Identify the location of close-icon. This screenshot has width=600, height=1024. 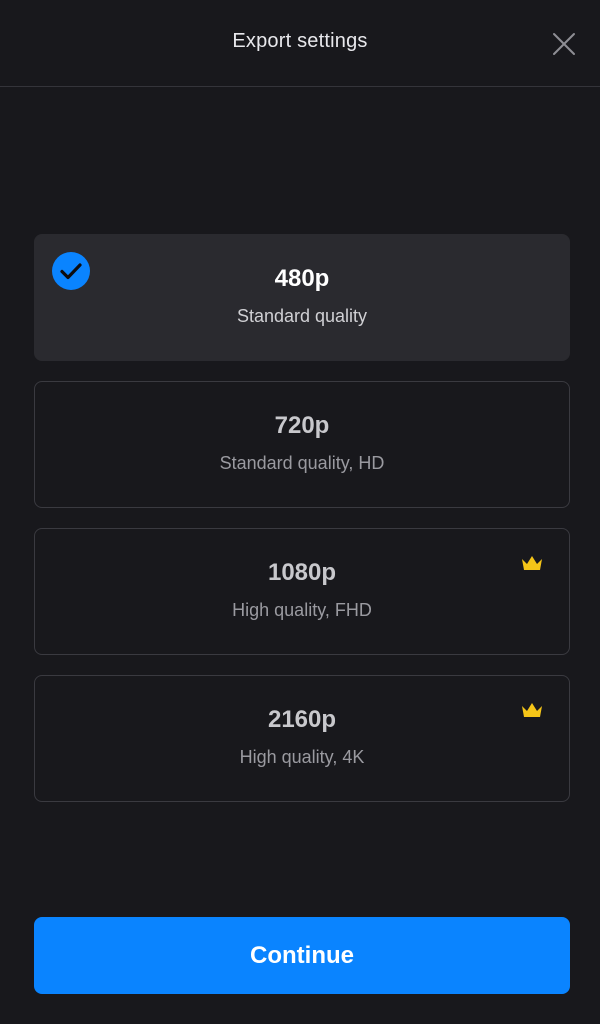
(564, 44).